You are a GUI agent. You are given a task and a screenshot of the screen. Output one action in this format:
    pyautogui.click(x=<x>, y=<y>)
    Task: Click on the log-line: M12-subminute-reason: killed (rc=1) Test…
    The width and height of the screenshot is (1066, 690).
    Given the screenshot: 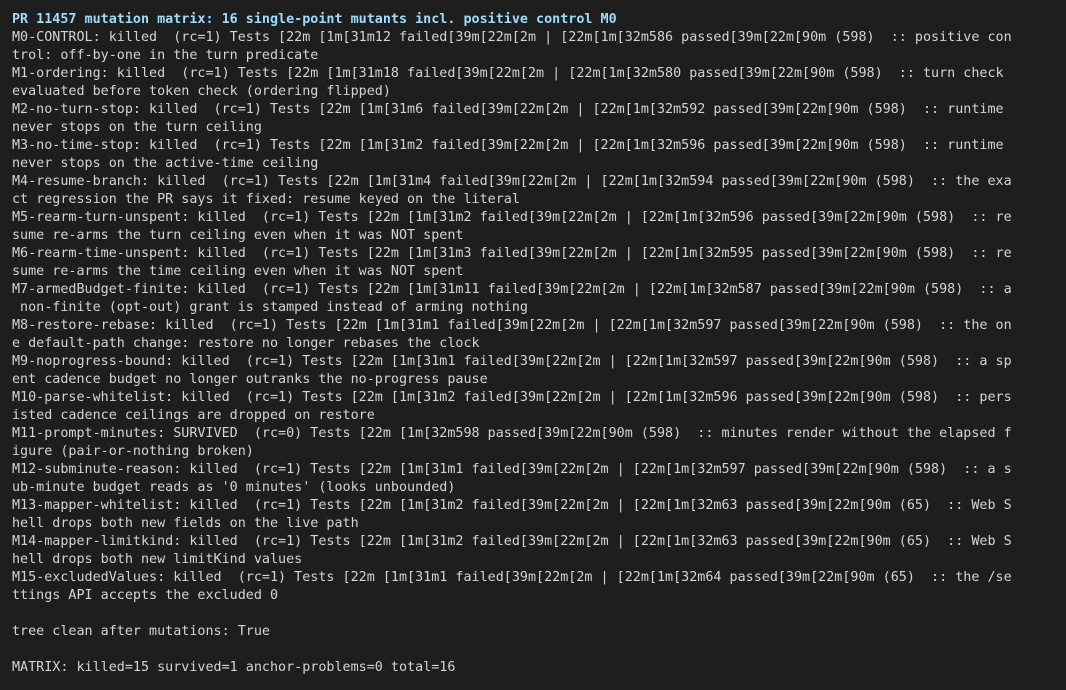 What is the action you would take?
    pyautogui.click(x=512, y=469)
    